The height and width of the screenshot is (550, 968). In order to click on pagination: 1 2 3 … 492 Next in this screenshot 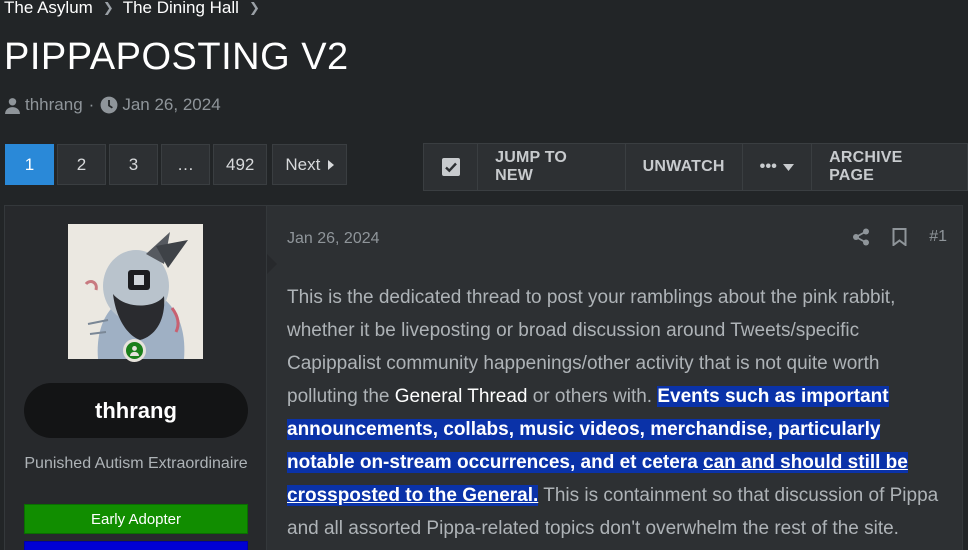, I will do `click(176, 164)`.